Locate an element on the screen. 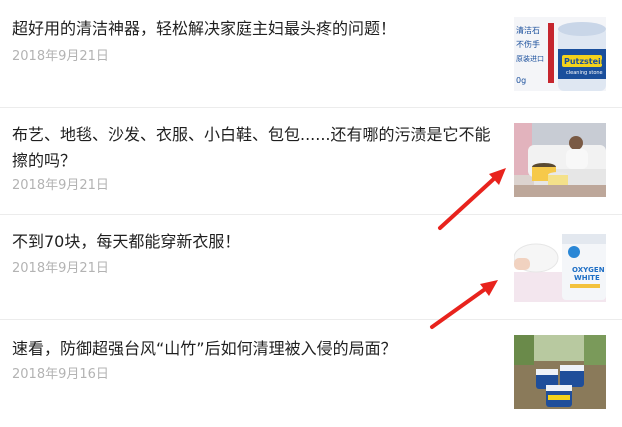 This screenshot has height=427, width=622. svg-text: Putzstein is located at coordinates (585, 61).